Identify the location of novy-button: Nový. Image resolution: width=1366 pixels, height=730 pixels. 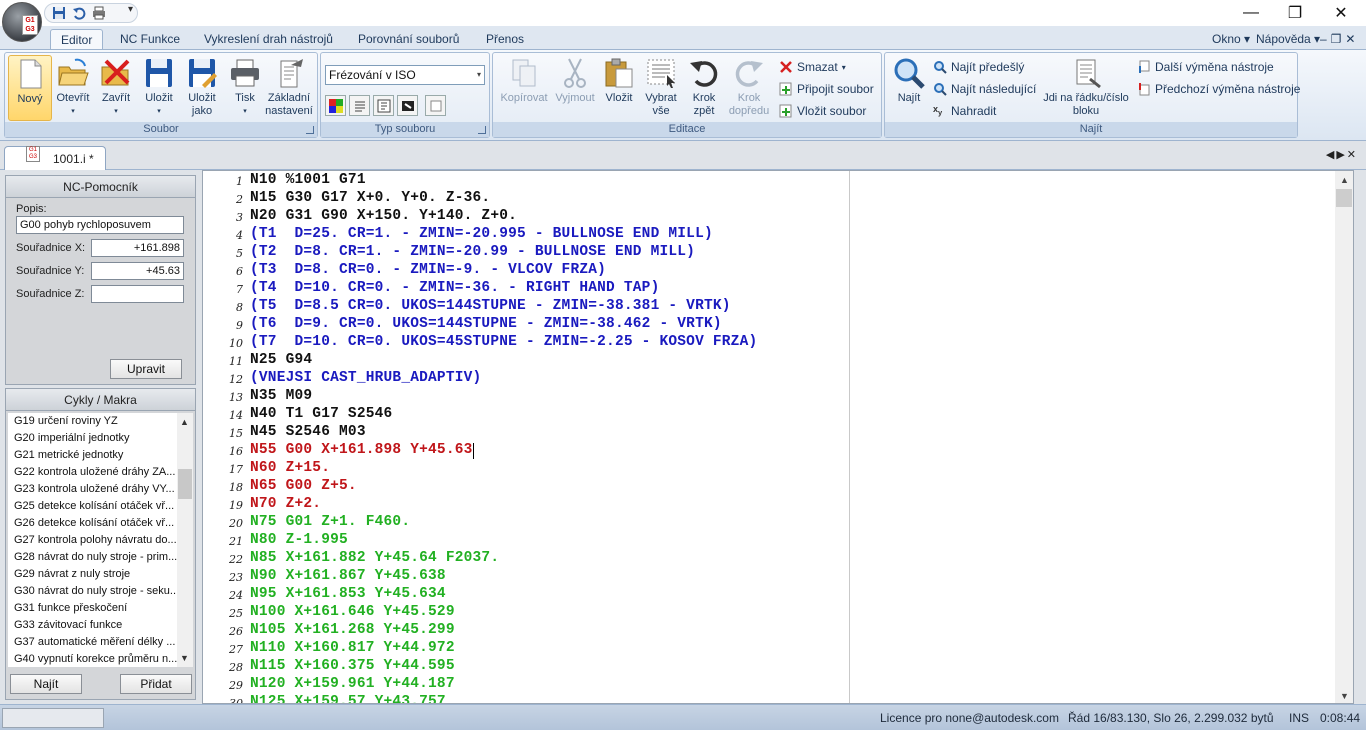
(30, 88).